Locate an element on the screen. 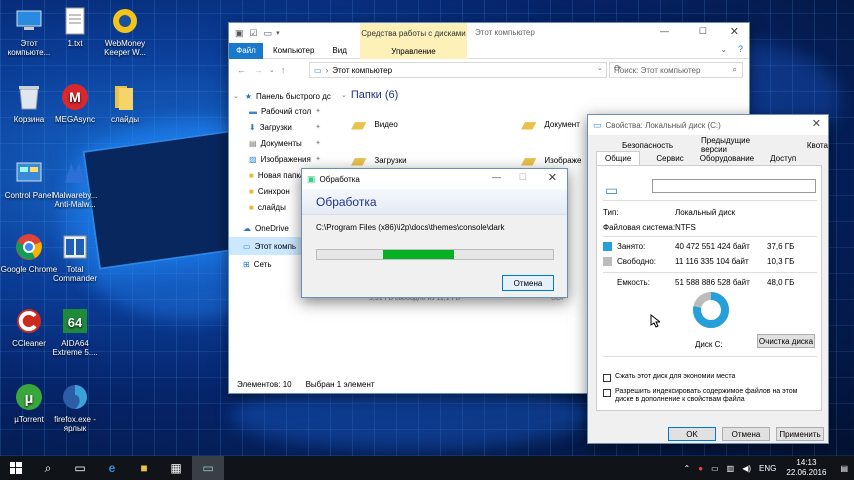 This screenshot has height=480, width=854. dialog-heading: Обработка is located at coordinates (434, 202).